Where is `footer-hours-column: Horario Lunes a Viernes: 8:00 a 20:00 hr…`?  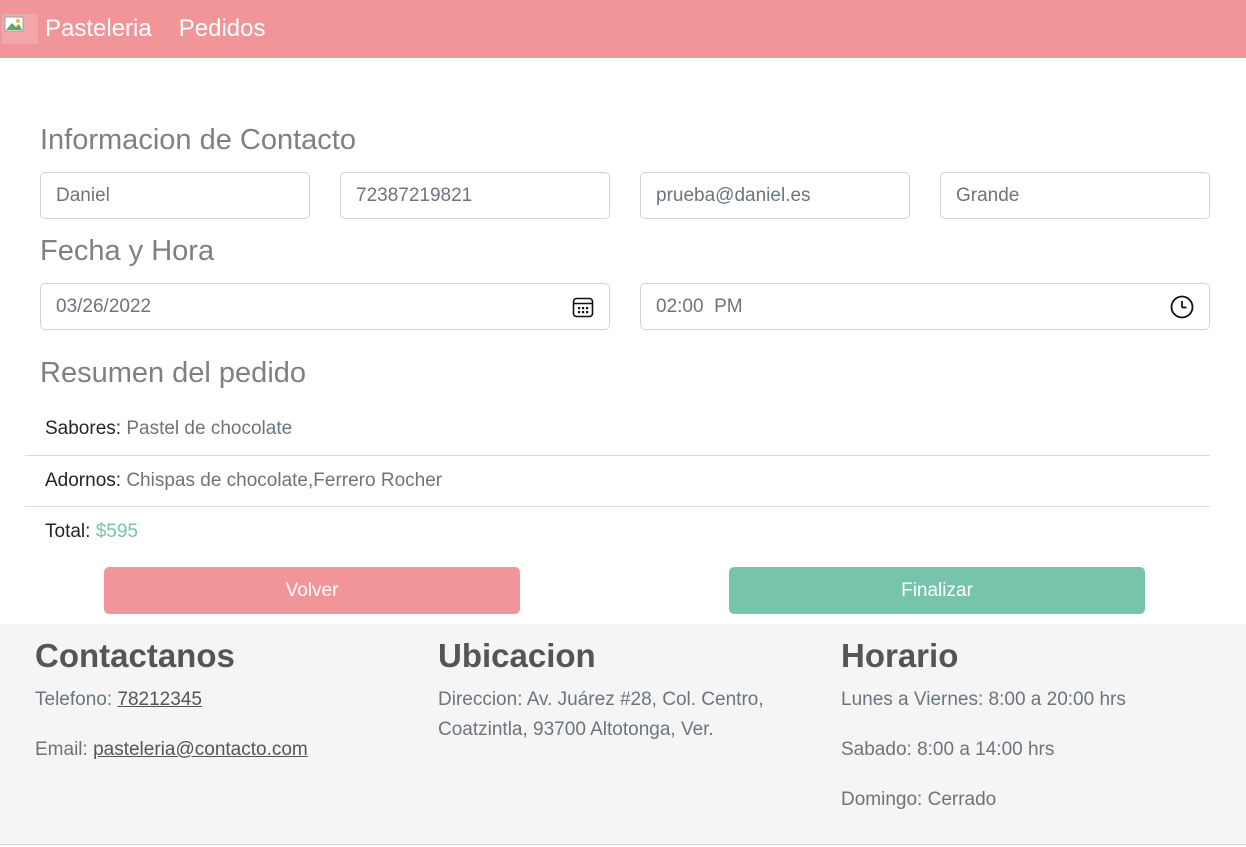
footer-hours-column: Horario Lunes a Viernes: 8:00 a 20:00 hr… is located at coordinates (983, 719).